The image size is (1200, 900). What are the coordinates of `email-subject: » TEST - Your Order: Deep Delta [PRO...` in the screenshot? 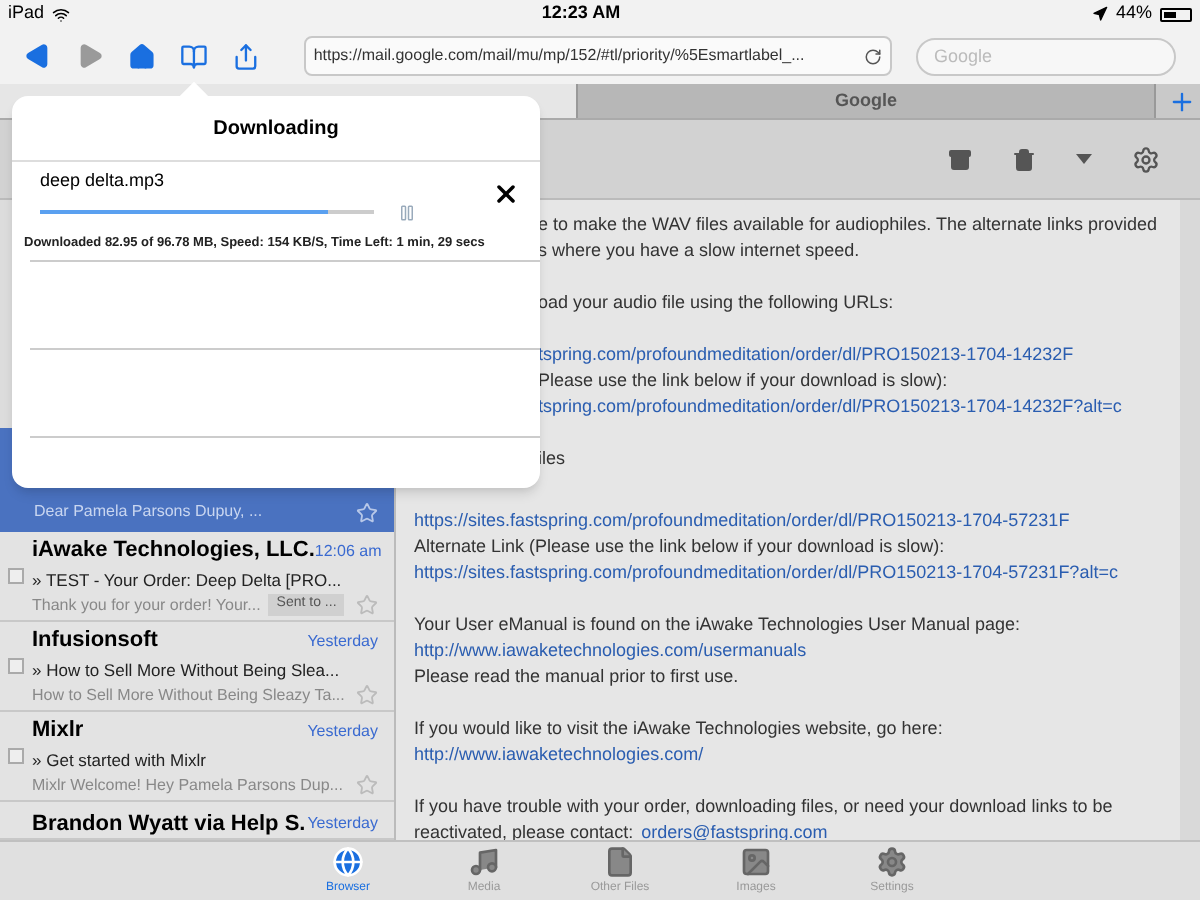 It's located at (187, 580).